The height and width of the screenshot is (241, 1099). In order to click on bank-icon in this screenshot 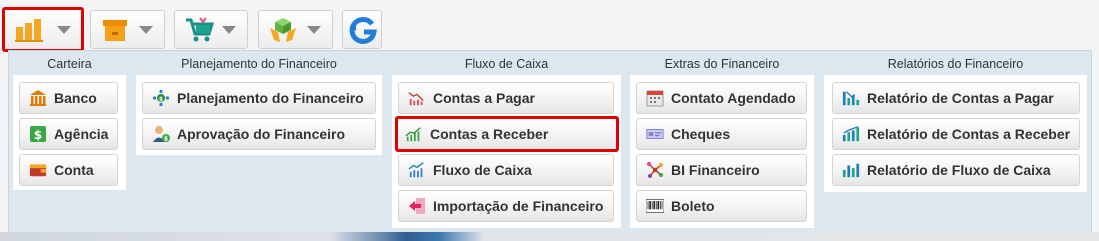, I will do `click(38, 98)`.